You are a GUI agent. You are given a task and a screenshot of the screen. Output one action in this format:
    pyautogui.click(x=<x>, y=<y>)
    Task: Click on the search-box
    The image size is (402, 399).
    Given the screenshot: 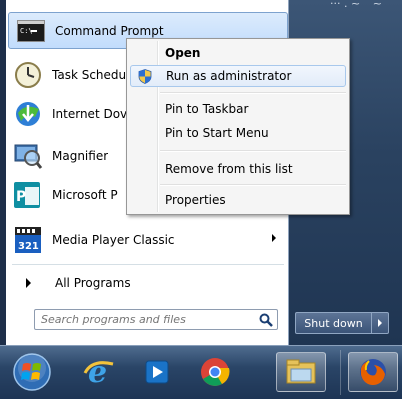 What is the action you would take?
    pyautogui.click(x=156, y=319)
    